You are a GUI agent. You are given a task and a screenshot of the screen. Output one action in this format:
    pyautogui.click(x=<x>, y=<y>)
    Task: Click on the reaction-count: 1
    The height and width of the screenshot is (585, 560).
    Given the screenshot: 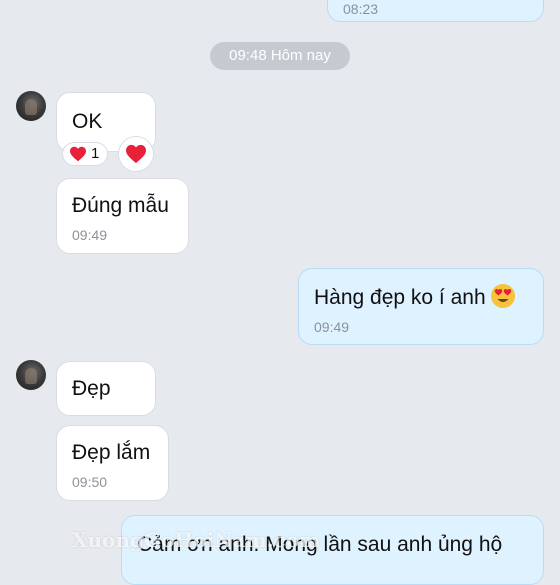 What is the action you would take?
    pyautogui.click(x=95, y=153)
    